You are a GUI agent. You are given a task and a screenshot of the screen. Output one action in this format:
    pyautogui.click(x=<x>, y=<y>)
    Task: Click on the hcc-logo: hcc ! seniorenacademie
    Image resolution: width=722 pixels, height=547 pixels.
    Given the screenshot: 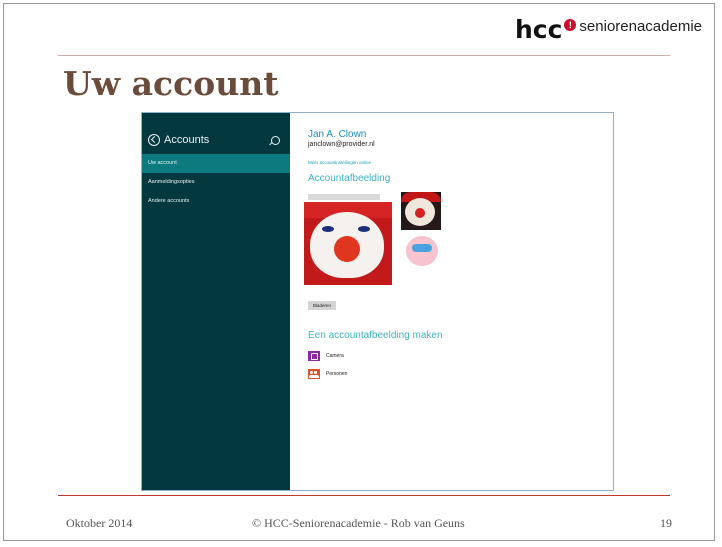 What is the action you would take?
    pyautogui.click(x=608, y=29)
    